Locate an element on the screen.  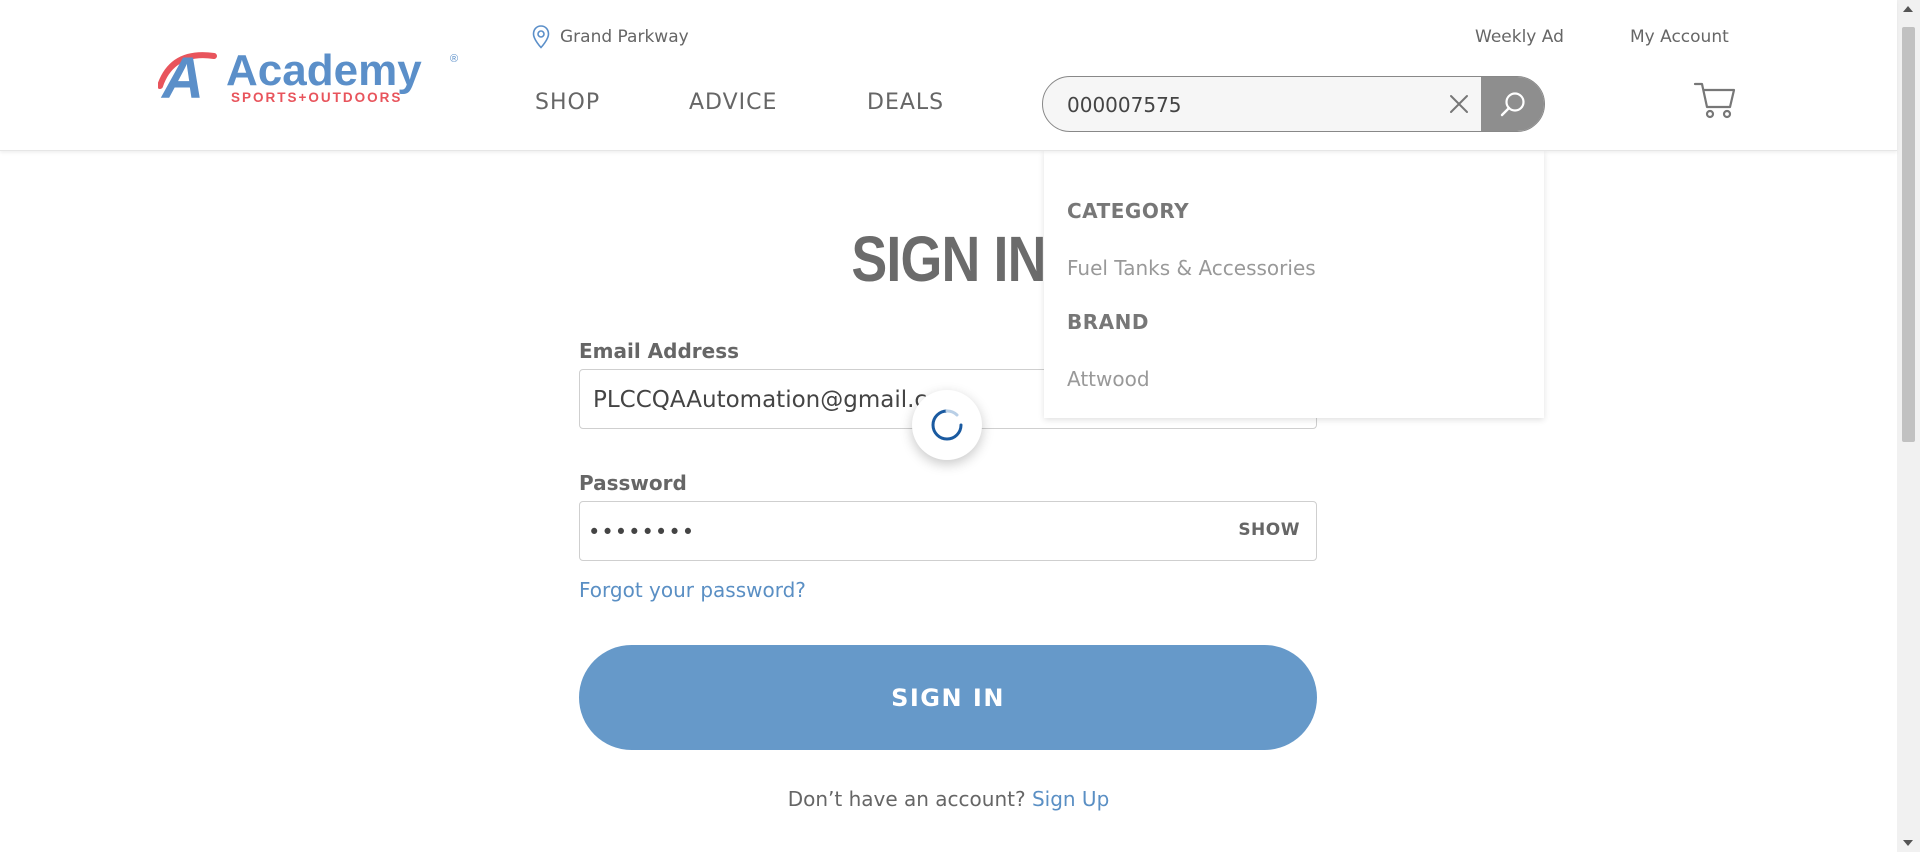
no-account-text: Don’t have an account? is located at coordinates (906, 799).